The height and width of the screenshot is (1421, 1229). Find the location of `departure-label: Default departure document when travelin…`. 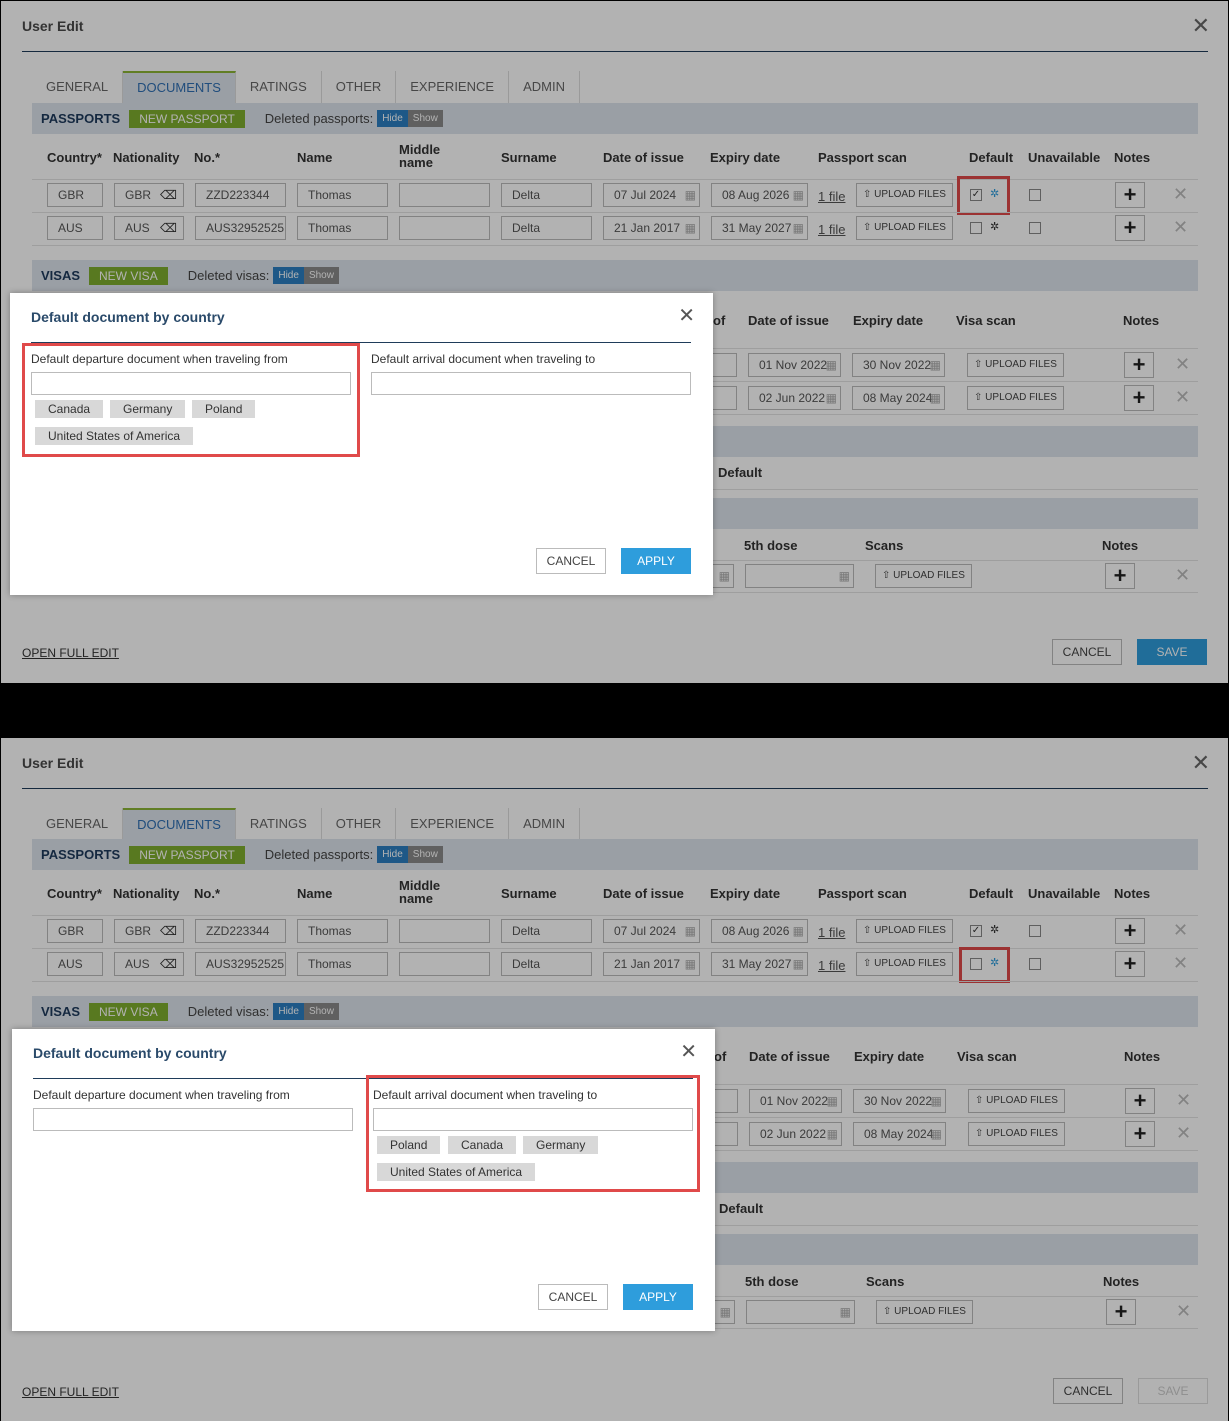

departure-label: Default departure document when travelin… is located at coordinates (161, 1095).